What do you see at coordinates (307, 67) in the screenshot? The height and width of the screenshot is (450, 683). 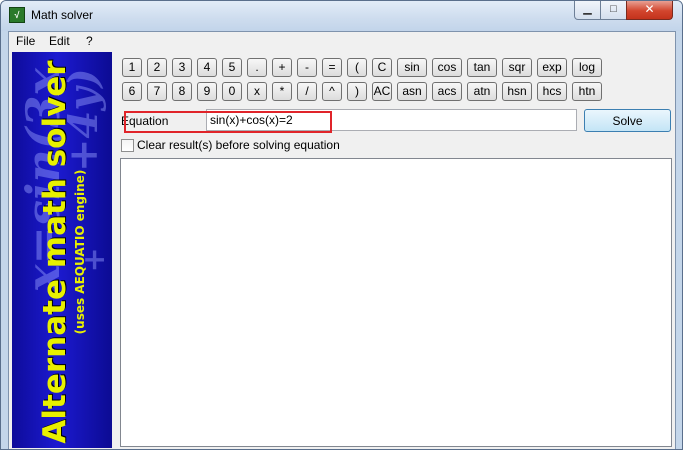 I see `key-row1-7: -` at bounding box center [307, 67].